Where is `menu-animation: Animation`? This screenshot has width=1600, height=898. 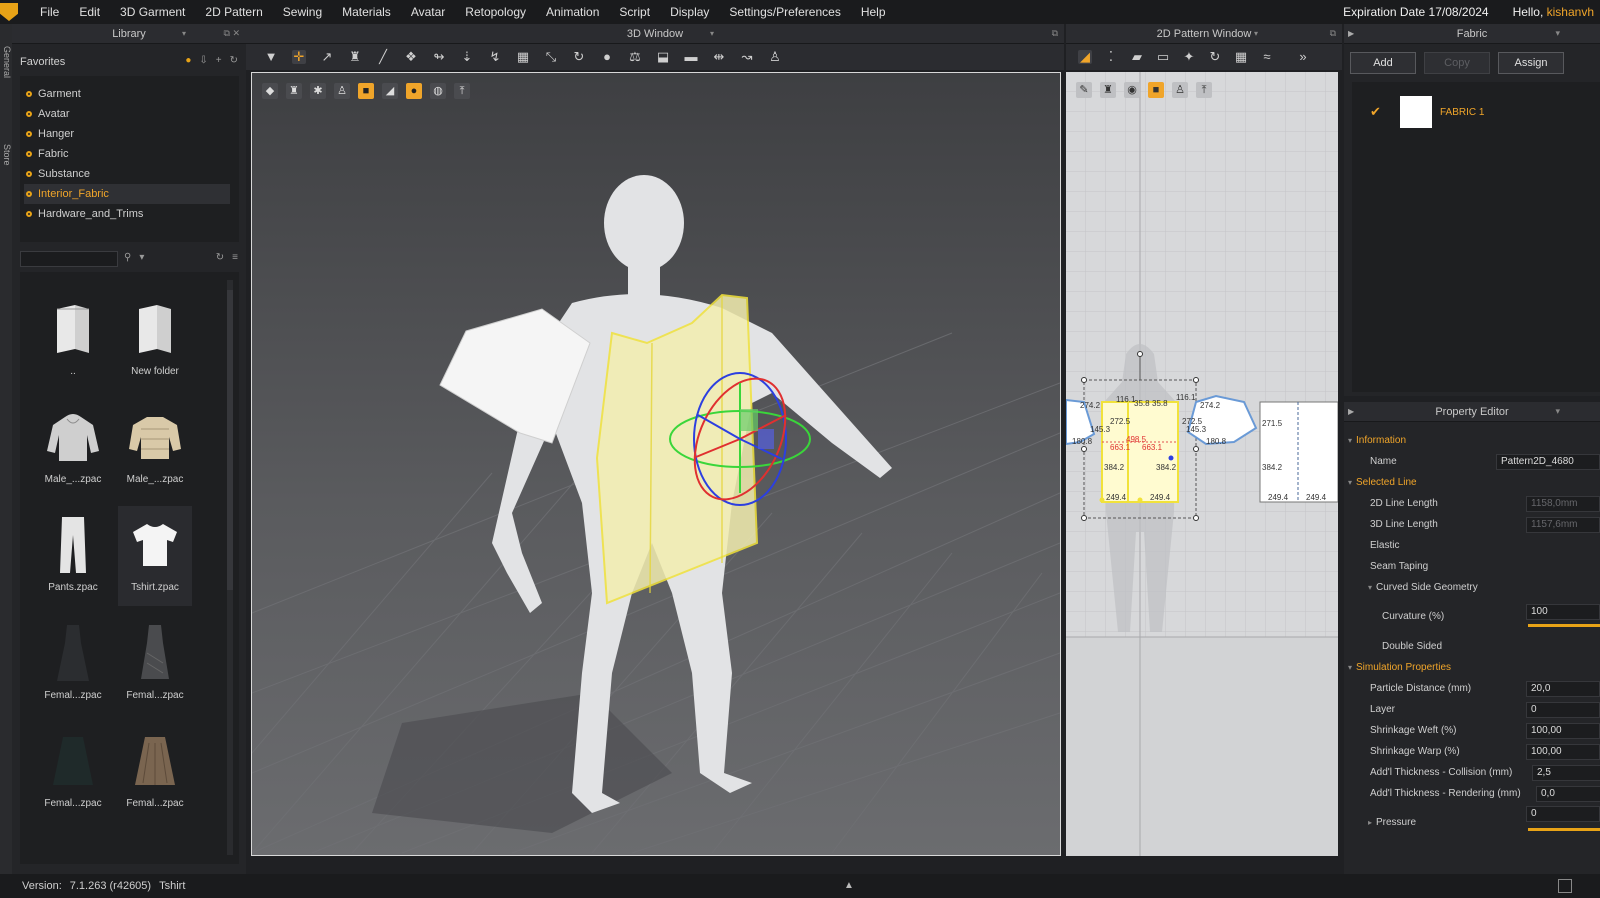
menu-animation: Animation is located at coordinates (572, 12).